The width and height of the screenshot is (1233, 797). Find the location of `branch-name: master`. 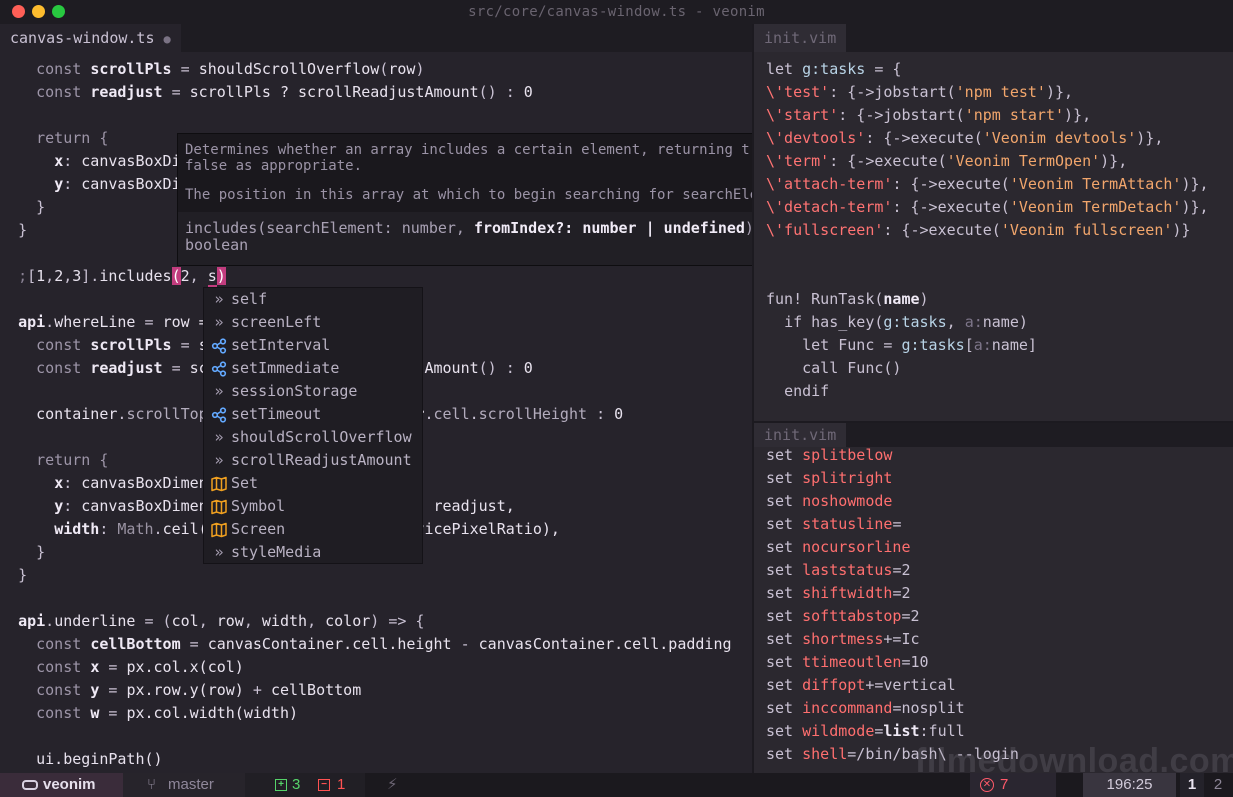

branch-name: master is located at coordinates (191, 784).